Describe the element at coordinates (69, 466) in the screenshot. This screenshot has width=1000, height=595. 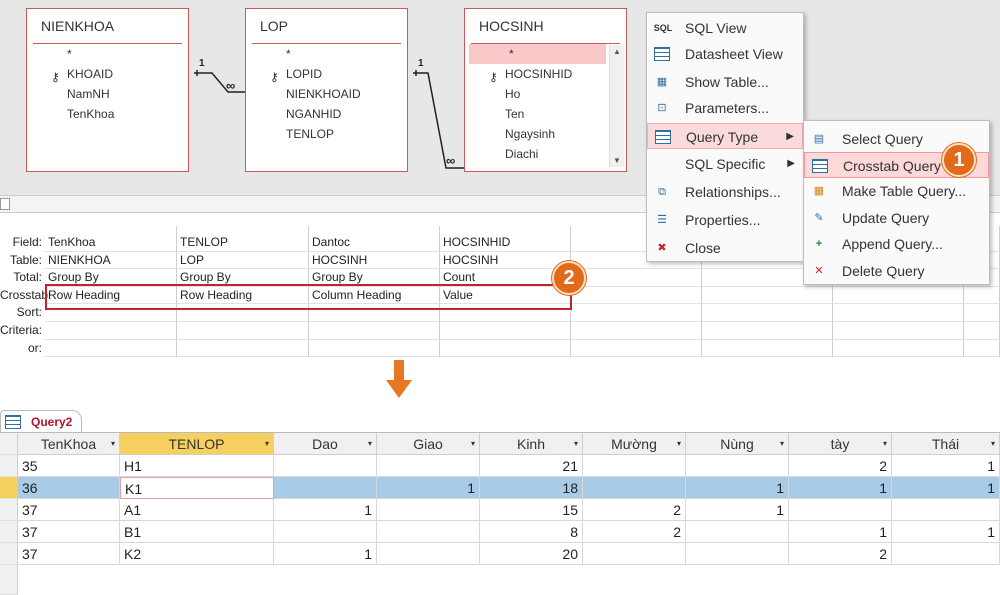
I see `table-cell: 35` at that location.